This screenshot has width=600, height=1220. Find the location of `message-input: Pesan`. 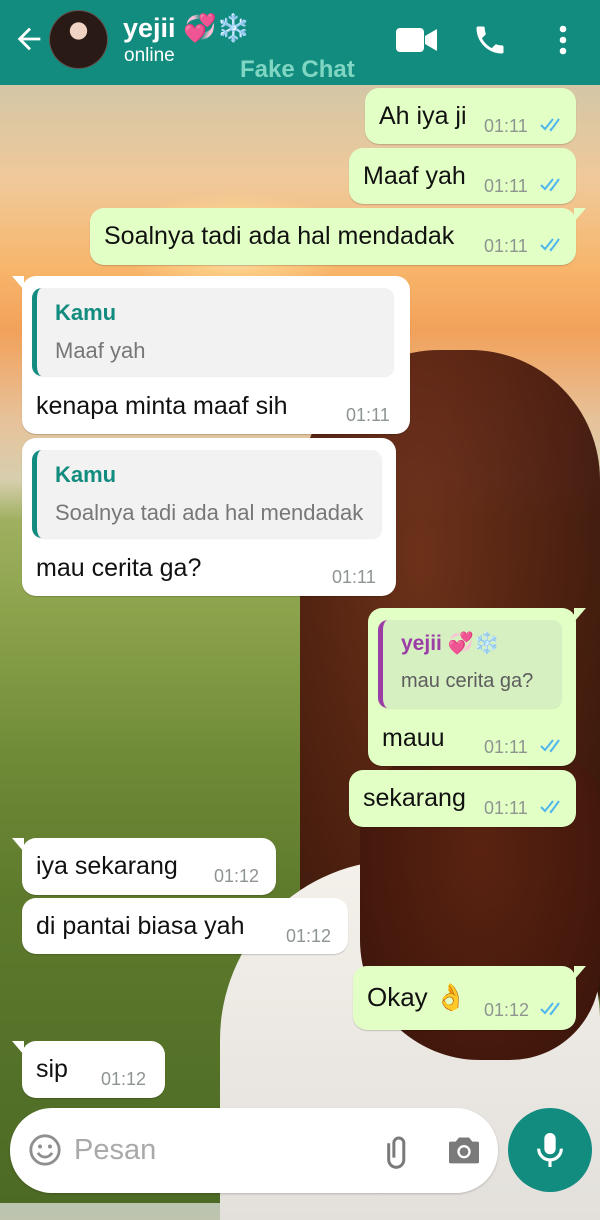

message-input: Pesan is located at coordinates (115, 1150).